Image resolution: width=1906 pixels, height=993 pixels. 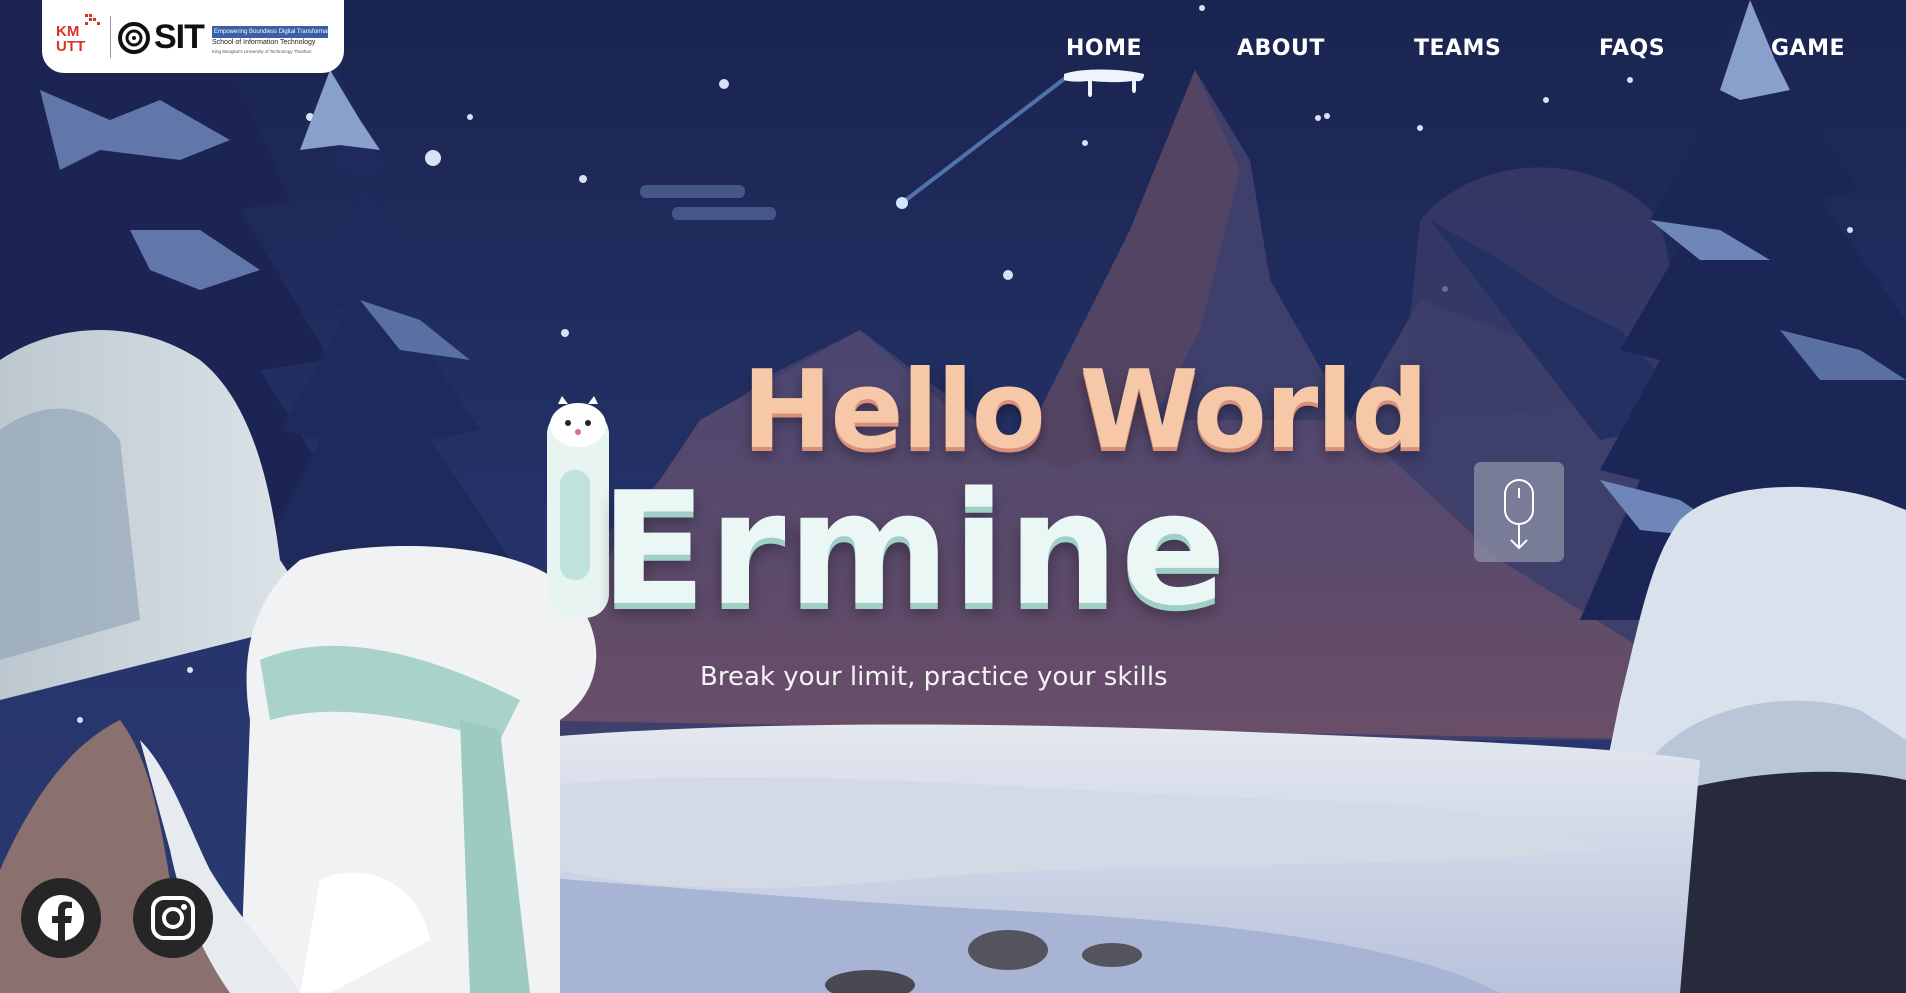 What do you see at coordinates (1104, 83) in the screenshot?
I see `active-snow-drip-indicator` at bounding box center [1104, 83].